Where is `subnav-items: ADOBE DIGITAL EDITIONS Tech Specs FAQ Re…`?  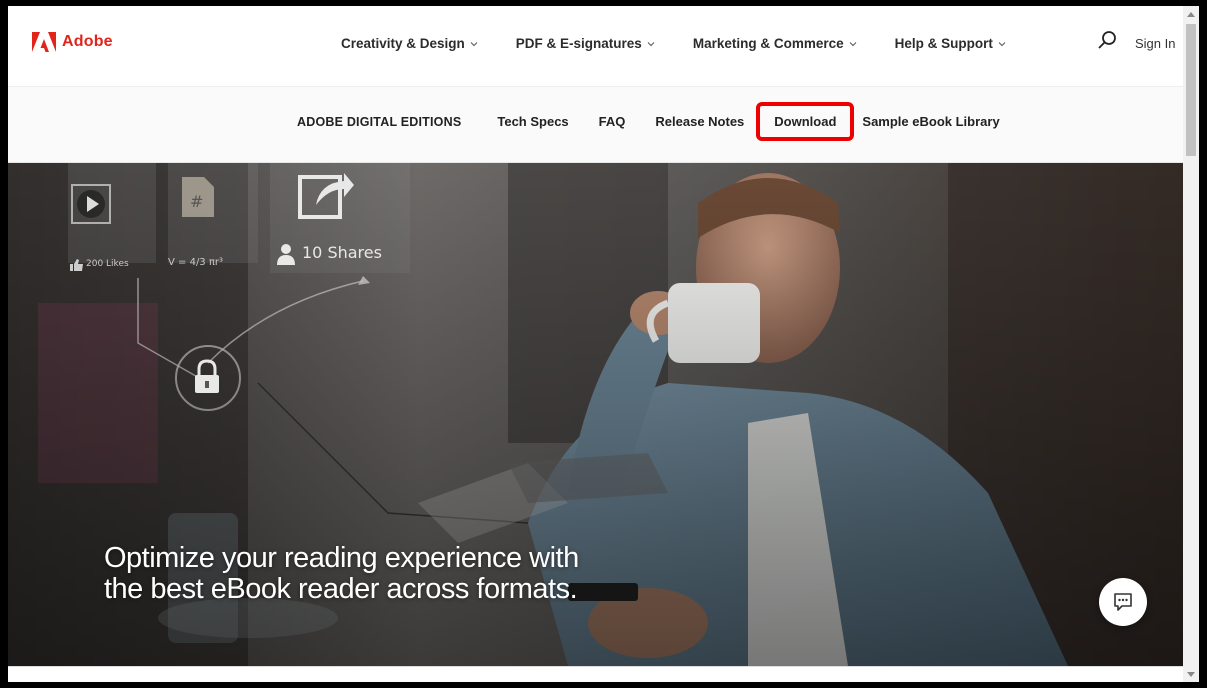
subnav-items: ADOBE DIGITAL EDITIONS Tech Specs FAQ Re… is located at coordinates (648, 121).